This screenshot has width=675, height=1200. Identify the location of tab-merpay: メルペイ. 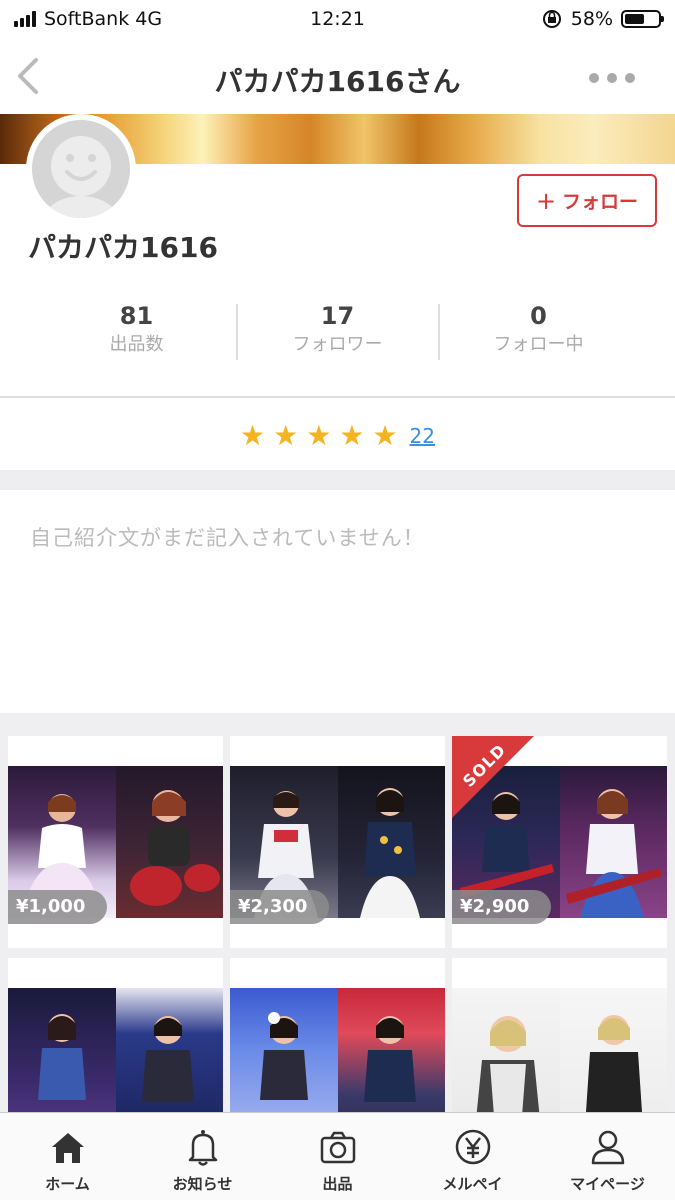
(472, 1156).